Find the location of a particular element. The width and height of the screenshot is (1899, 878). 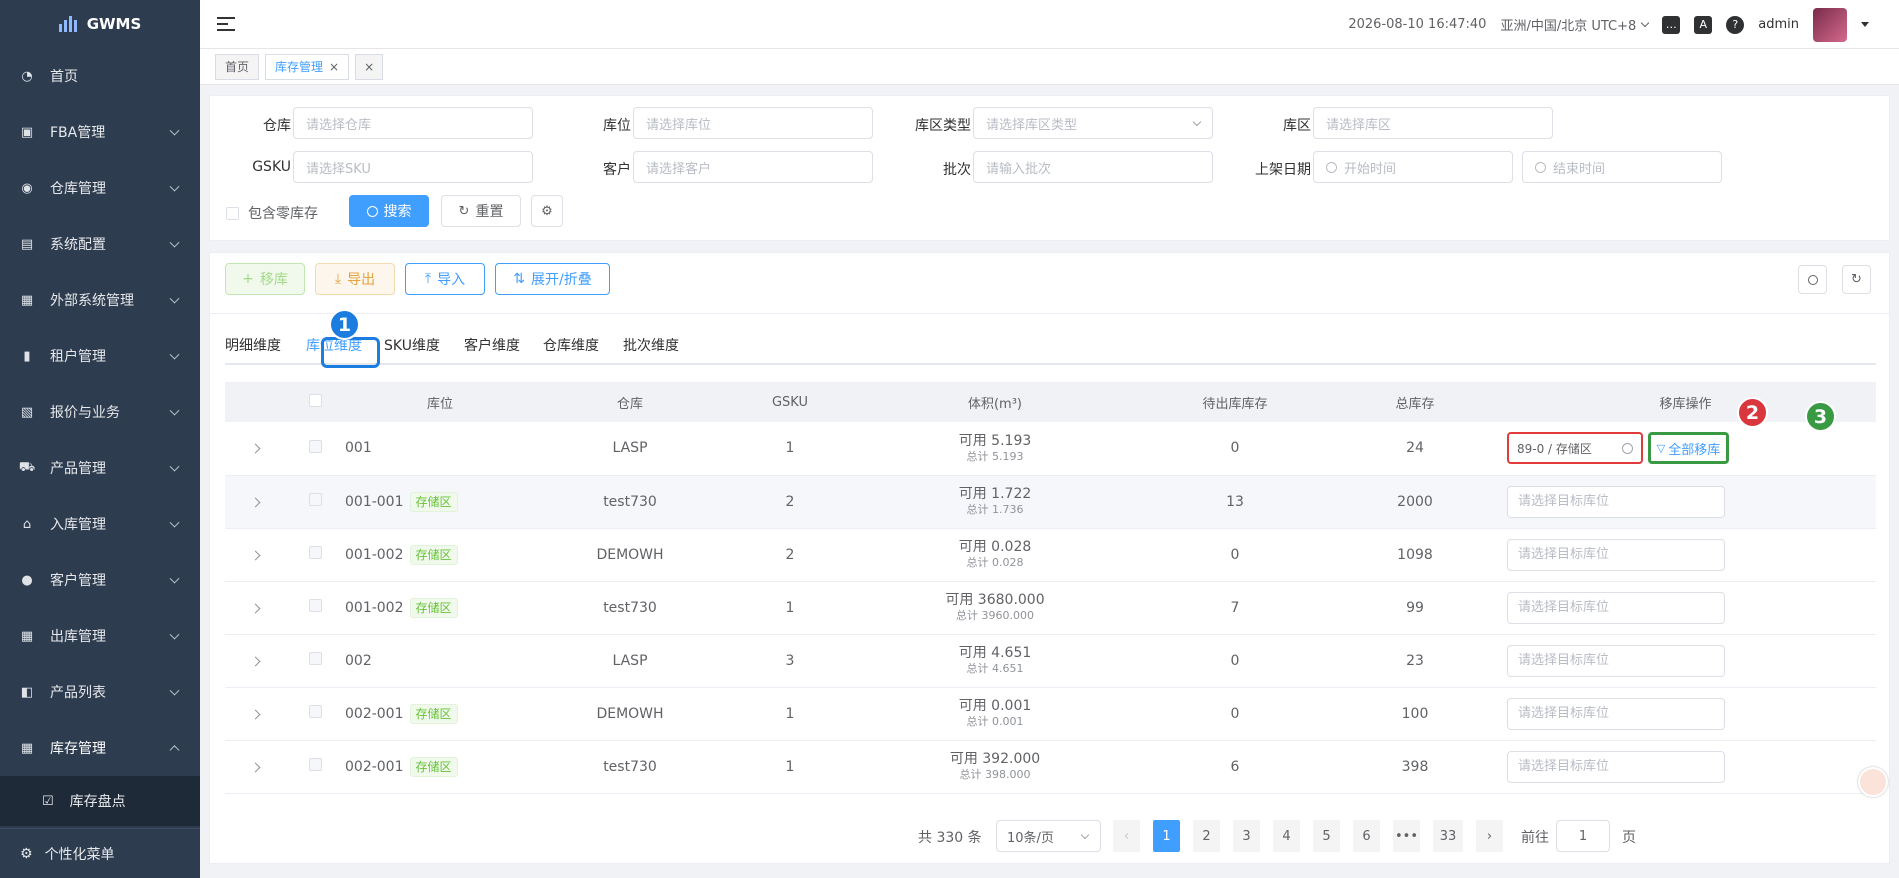

tag-inventory: 库存管理 × is located at coordinates (307, 66).